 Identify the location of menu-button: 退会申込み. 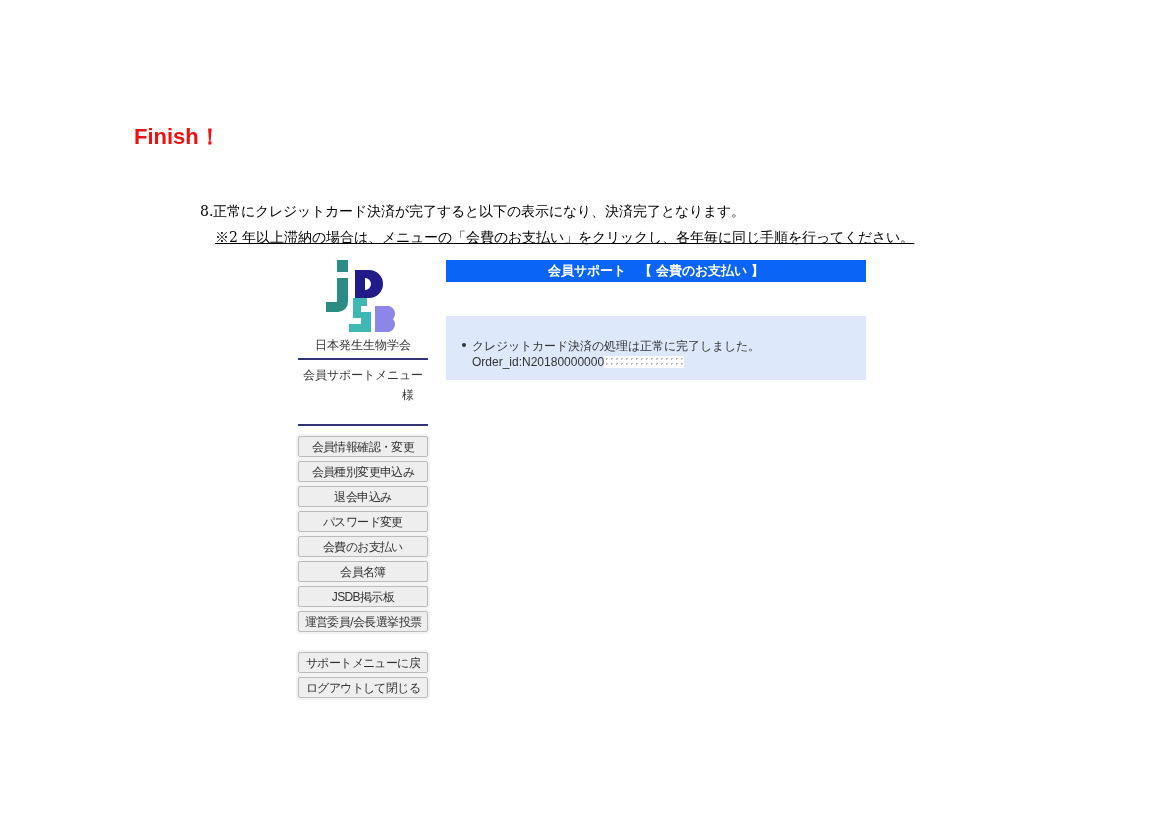
(363, 496).